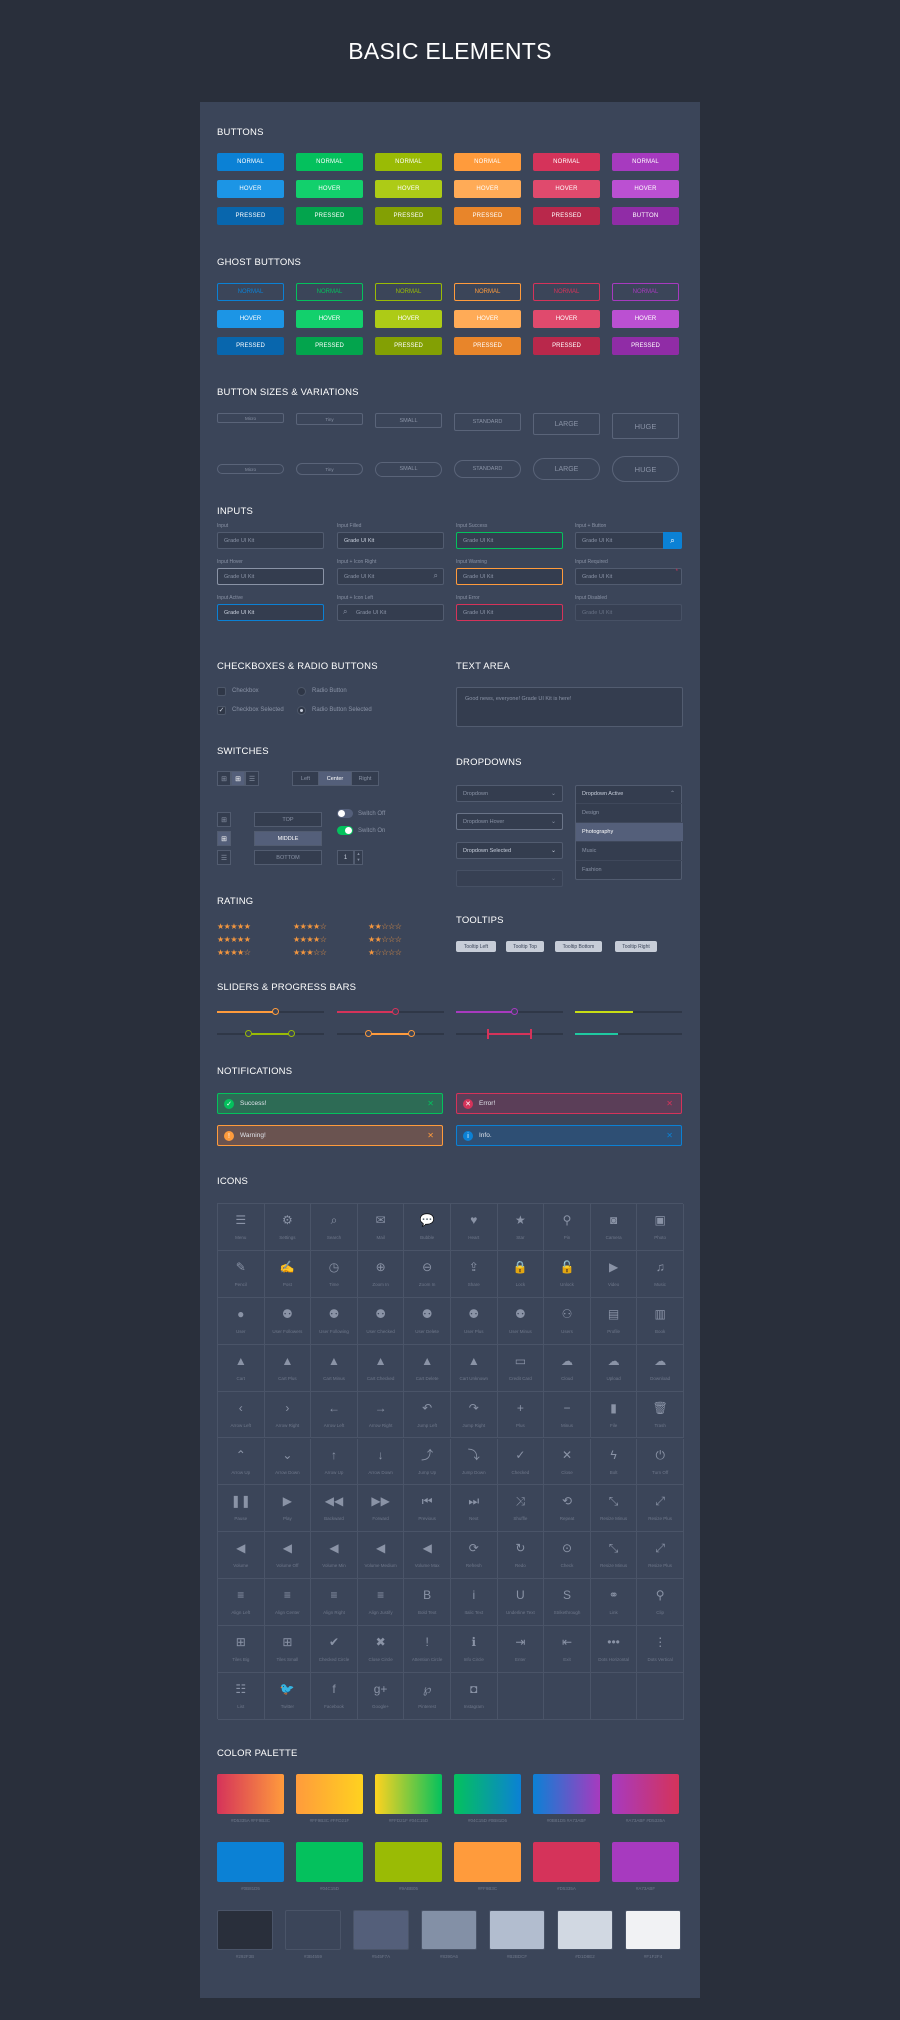 This screenshot has height=2020, width=900. I want to click on align-center-icon: ≡, so click(288, 1595).